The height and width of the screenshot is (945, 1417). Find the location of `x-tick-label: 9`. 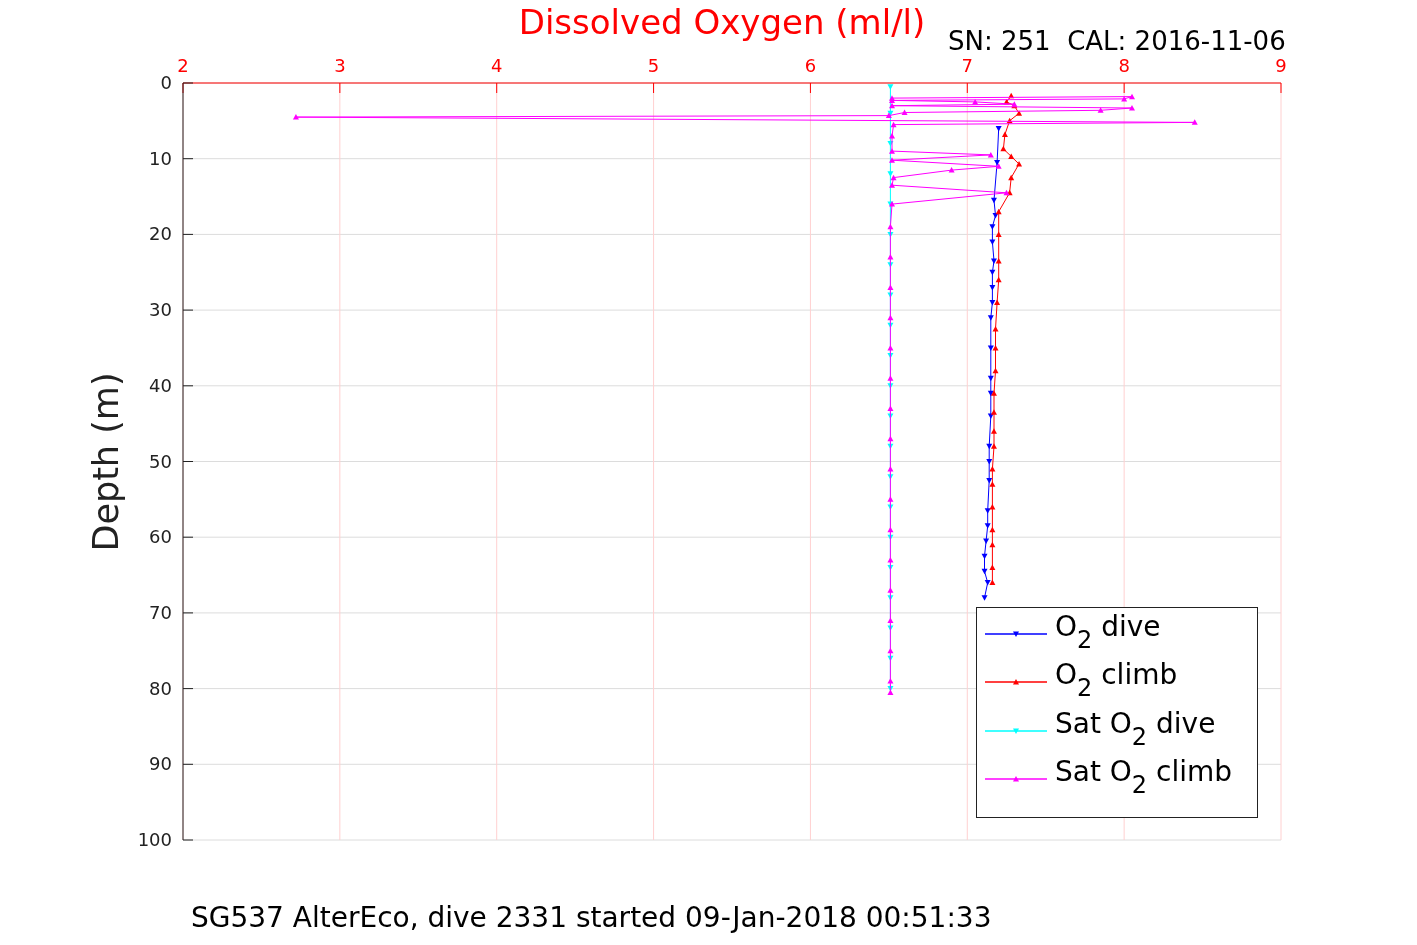

x-tick-label: 9 is located at coordinates (1281, 65).